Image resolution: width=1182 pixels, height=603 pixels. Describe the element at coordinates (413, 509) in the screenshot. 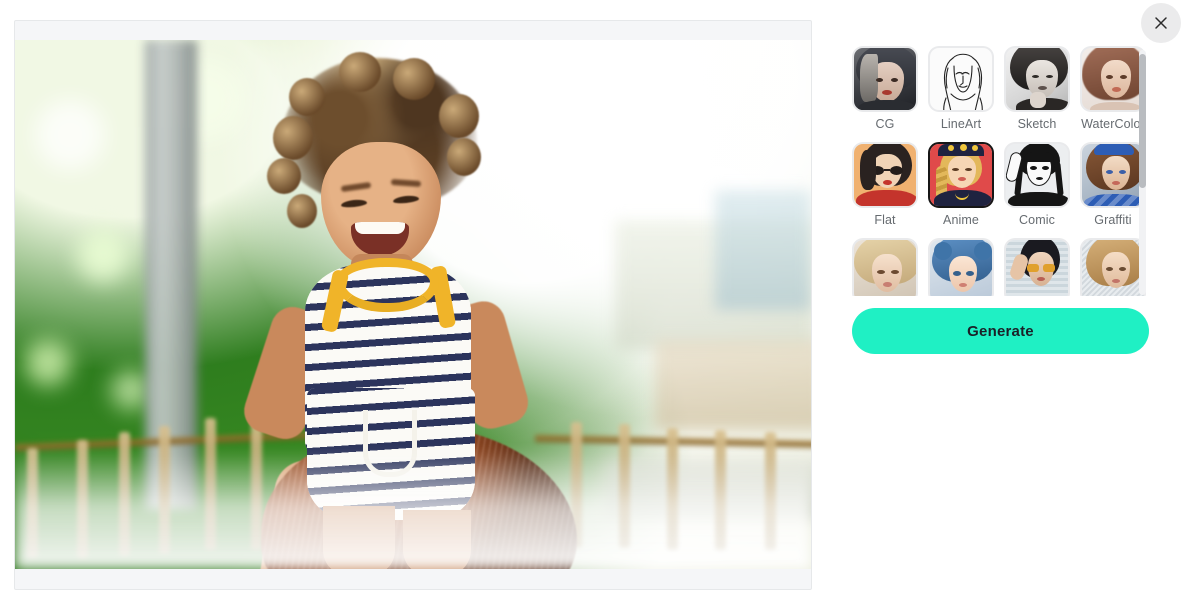

I see `photo-foreground-haze` at that location.